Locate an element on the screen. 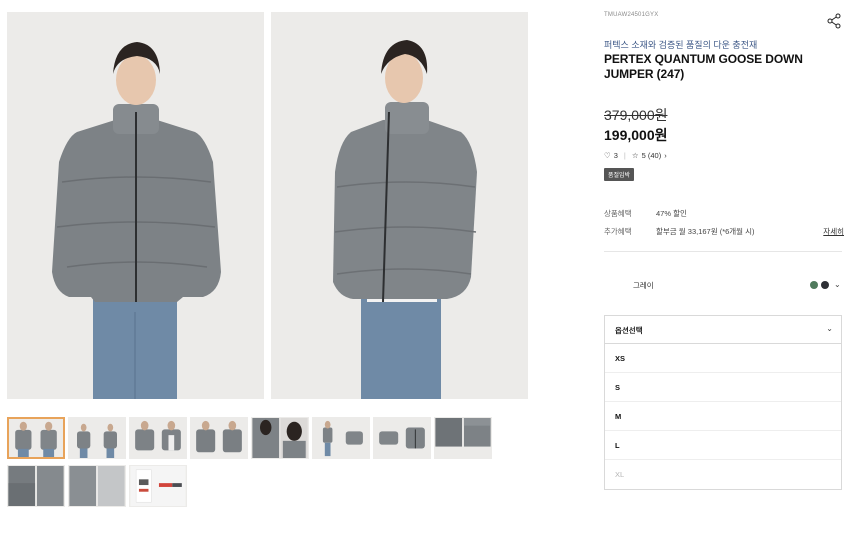 The height and width of the screenshot is (541, 849). star-icon: ☆ is located at coordinates (635, 155).